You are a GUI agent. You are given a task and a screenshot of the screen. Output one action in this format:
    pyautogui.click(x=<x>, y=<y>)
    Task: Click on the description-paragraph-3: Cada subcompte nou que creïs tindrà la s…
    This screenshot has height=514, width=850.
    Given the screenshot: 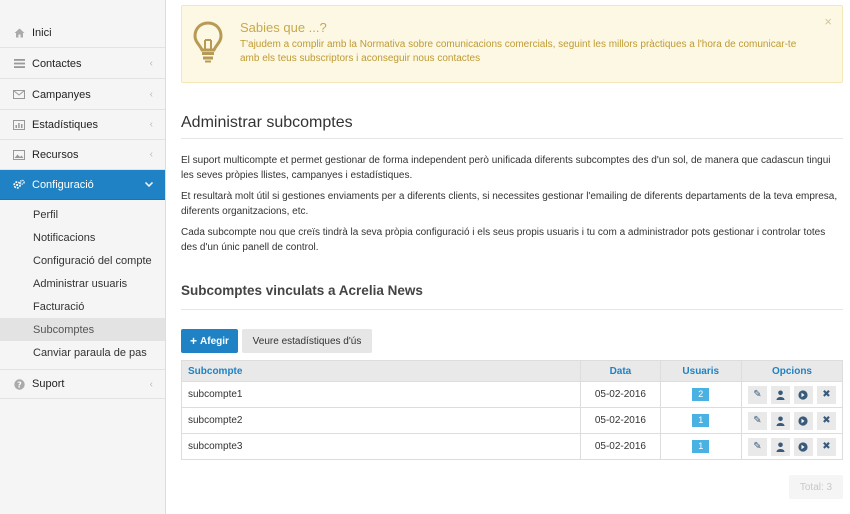 What is the action you would take?
    pyautogui.click(x=503, y=240)
    